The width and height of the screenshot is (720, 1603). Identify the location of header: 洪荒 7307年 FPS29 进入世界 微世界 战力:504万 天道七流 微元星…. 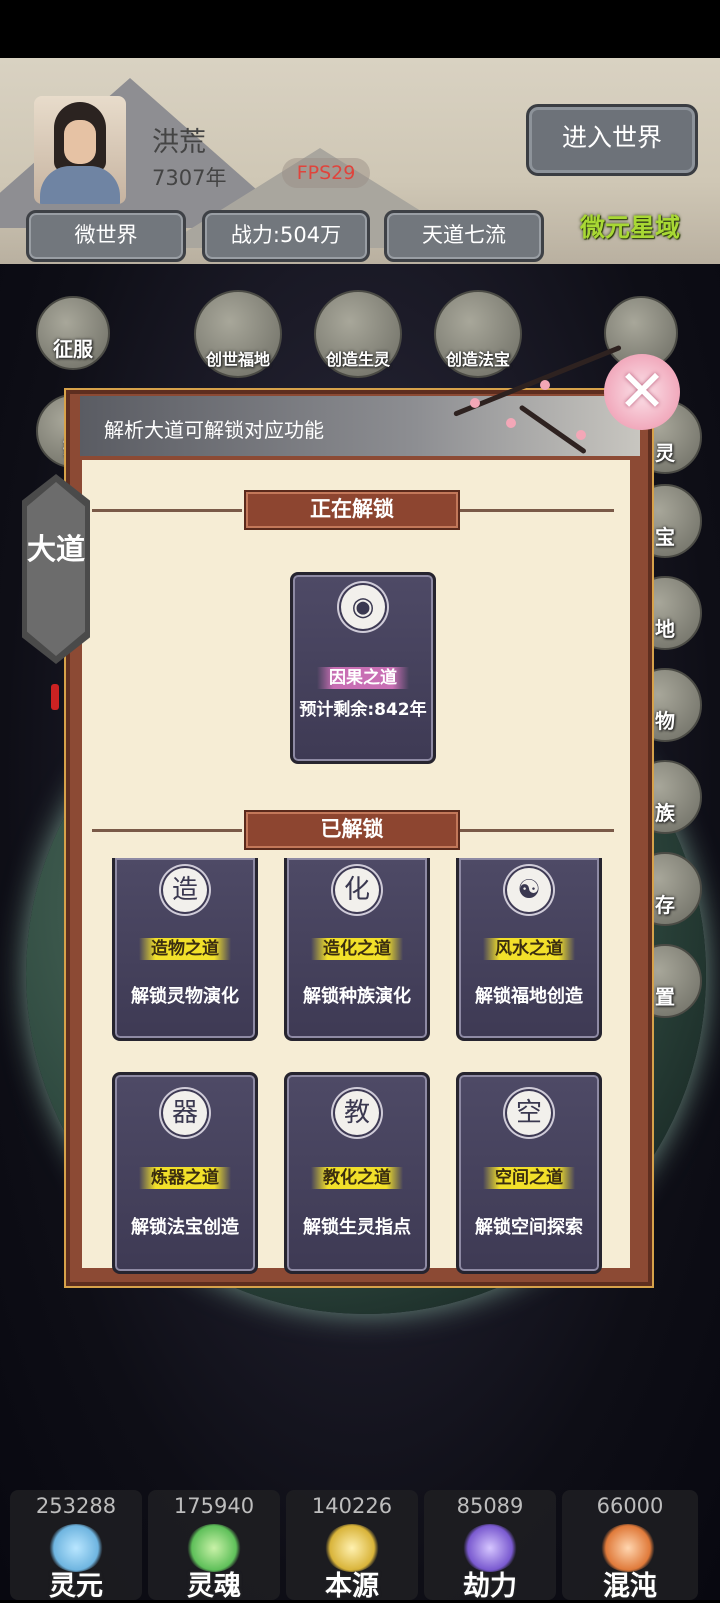
(360, 161).